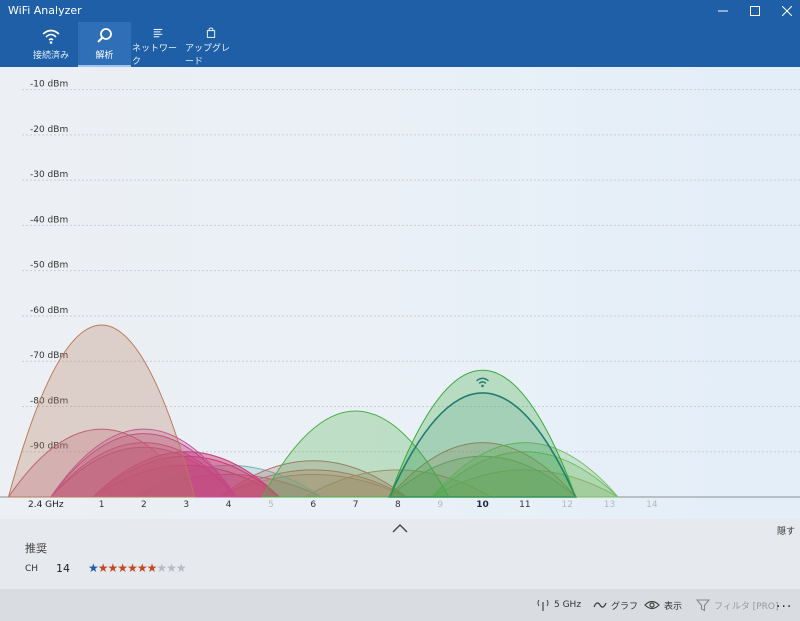 This screenshot has width=800, height=621. Describe the element at coordinates (703, 605) in the screenshot. I see `filter-icon` at that location.